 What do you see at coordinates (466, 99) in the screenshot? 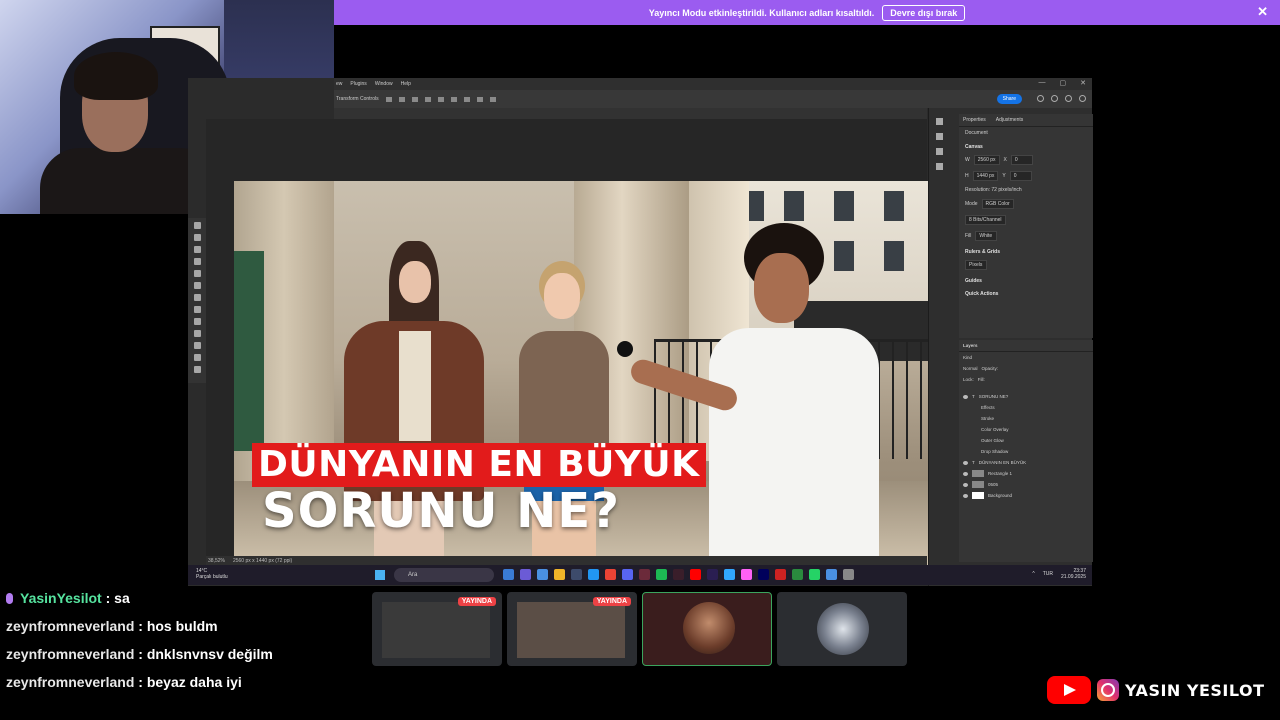
I see `distribute-icon` at bounding box center [466, 99].